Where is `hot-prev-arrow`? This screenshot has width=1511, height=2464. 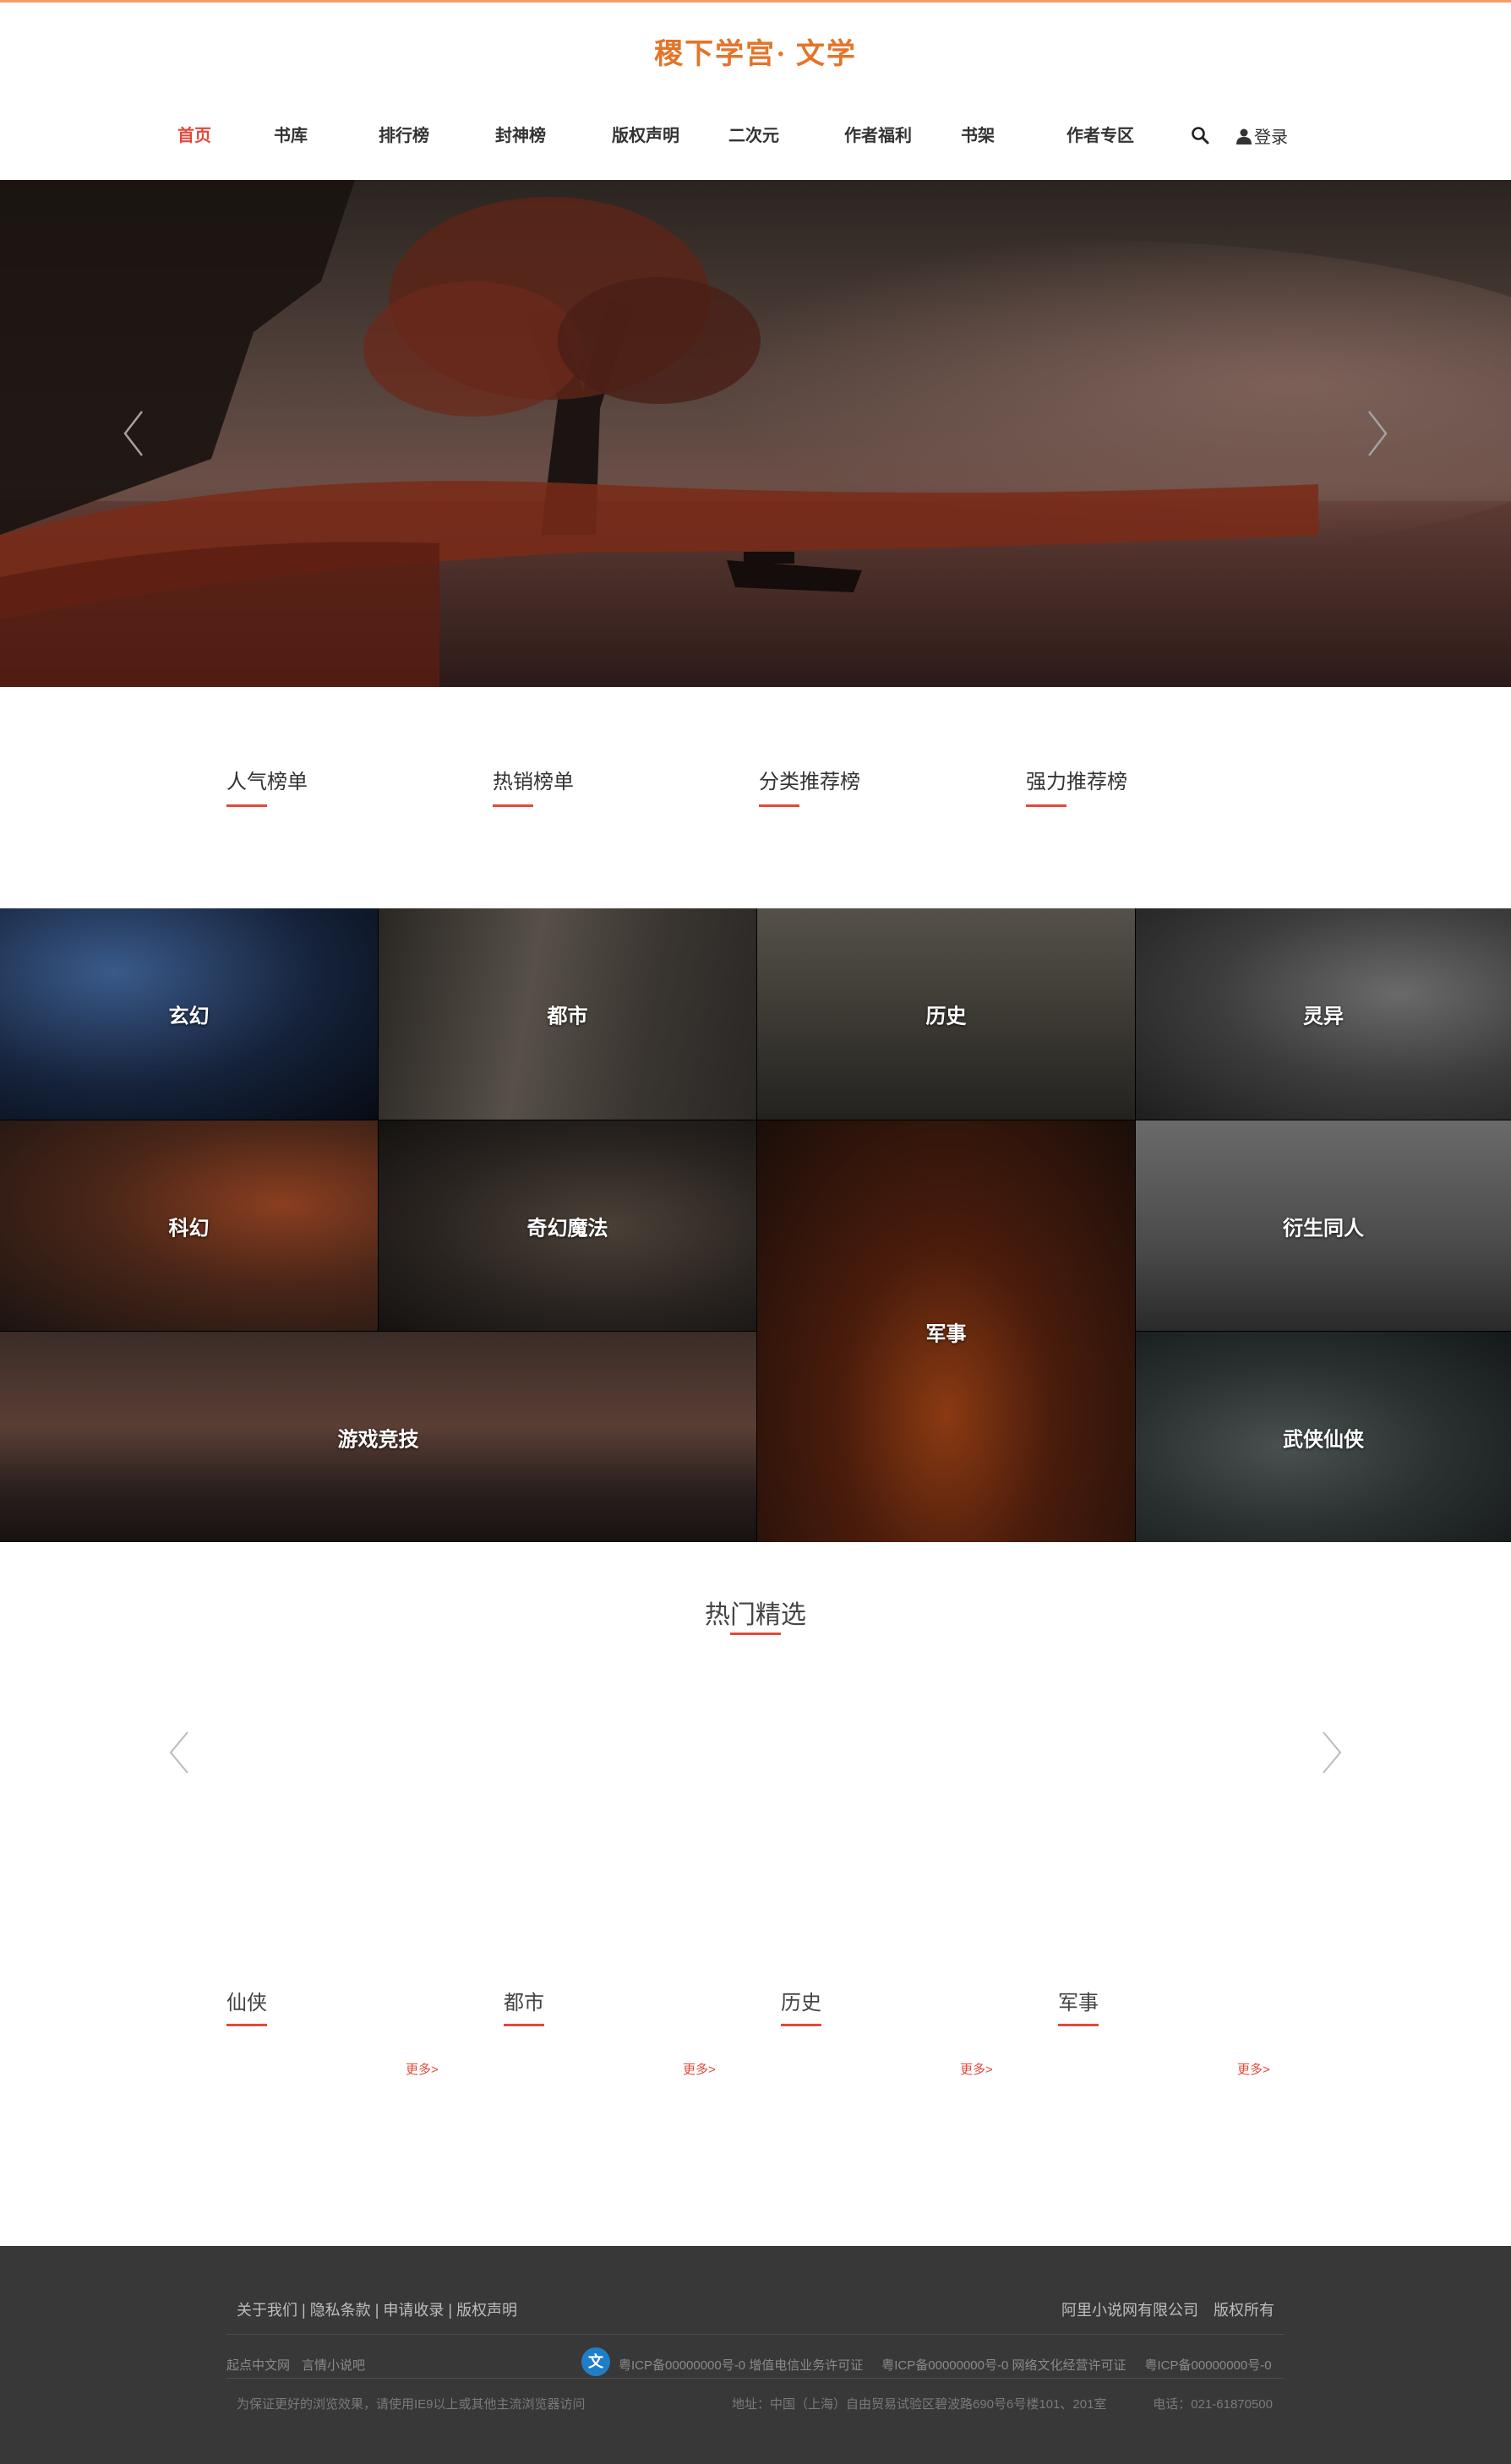 hot-prev-arrow is located at coordinates (179, 1752).